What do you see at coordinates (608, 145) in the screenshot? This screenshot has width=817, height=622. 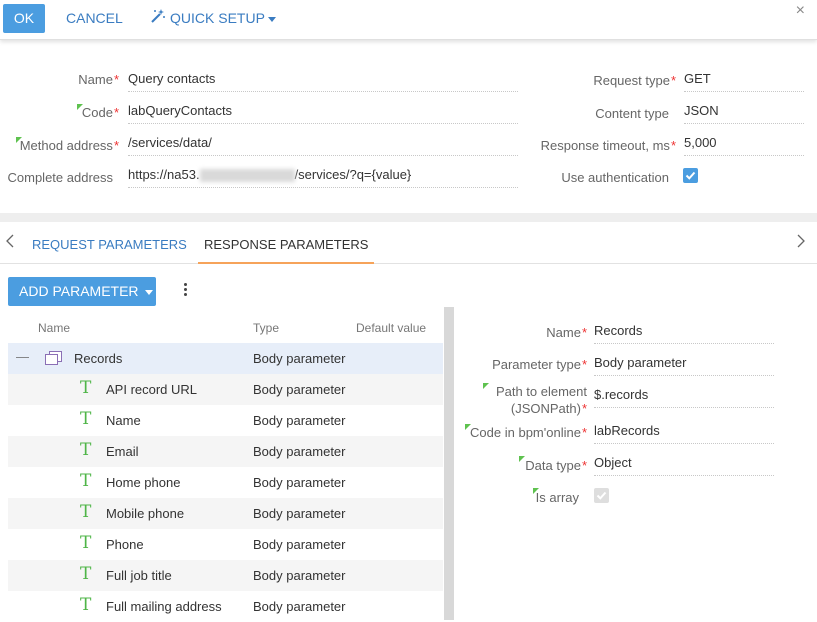 I see `response-timeout-label: Response timeout, ms*` at bounding box center [608, 145].